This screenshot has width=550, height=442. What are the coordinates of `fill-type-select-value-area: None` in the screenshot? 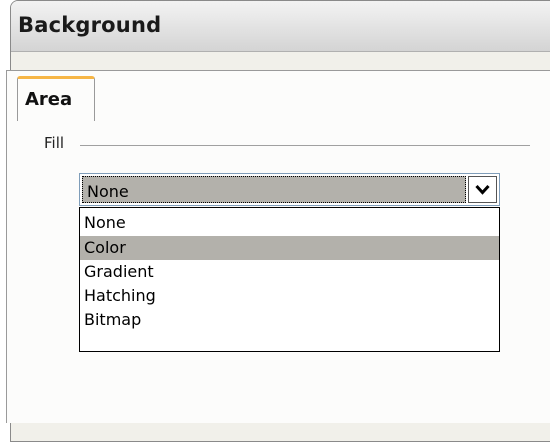 It's located at (274, 189).